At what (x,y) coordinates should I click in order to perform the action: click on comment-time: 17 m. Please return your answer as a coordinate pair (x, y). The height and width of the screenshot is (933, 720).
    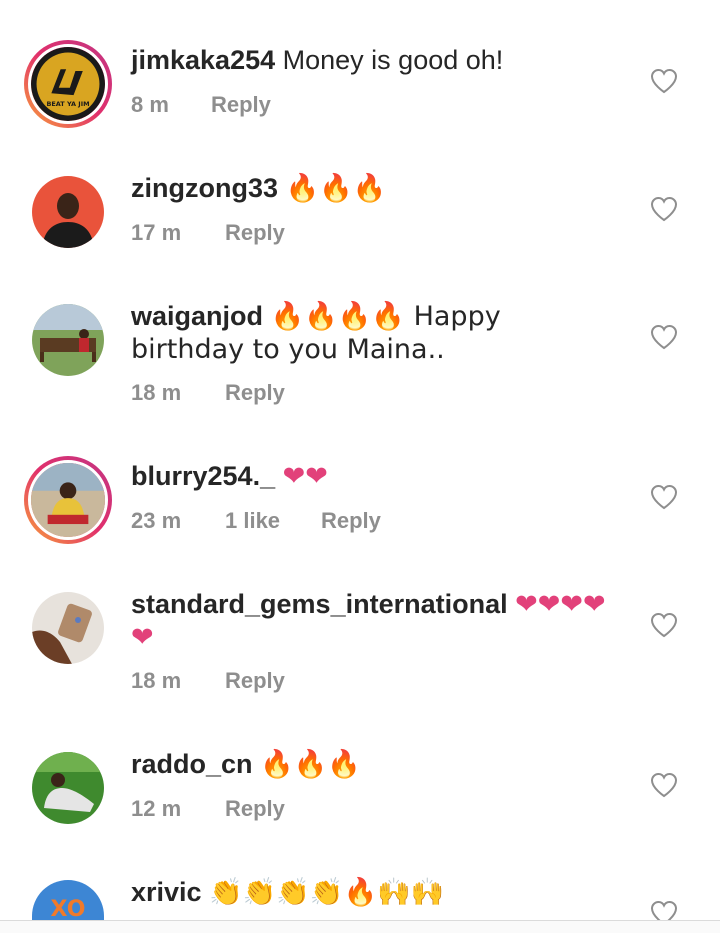
    Looking at the image, I should click on (156, 232).